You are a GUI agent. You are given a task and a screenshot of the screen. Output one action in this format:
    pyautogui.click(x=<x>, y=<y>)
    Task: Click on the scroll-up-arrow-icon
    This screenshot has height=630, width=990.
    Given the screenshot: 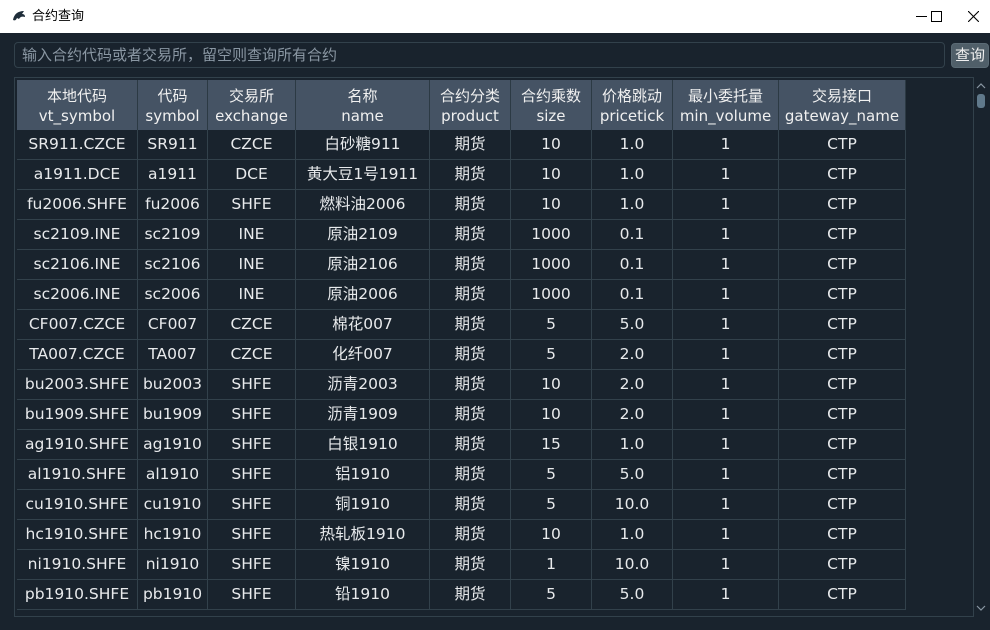 What is the action you would take?
    pyautogui.click(x=981, y=86)
    